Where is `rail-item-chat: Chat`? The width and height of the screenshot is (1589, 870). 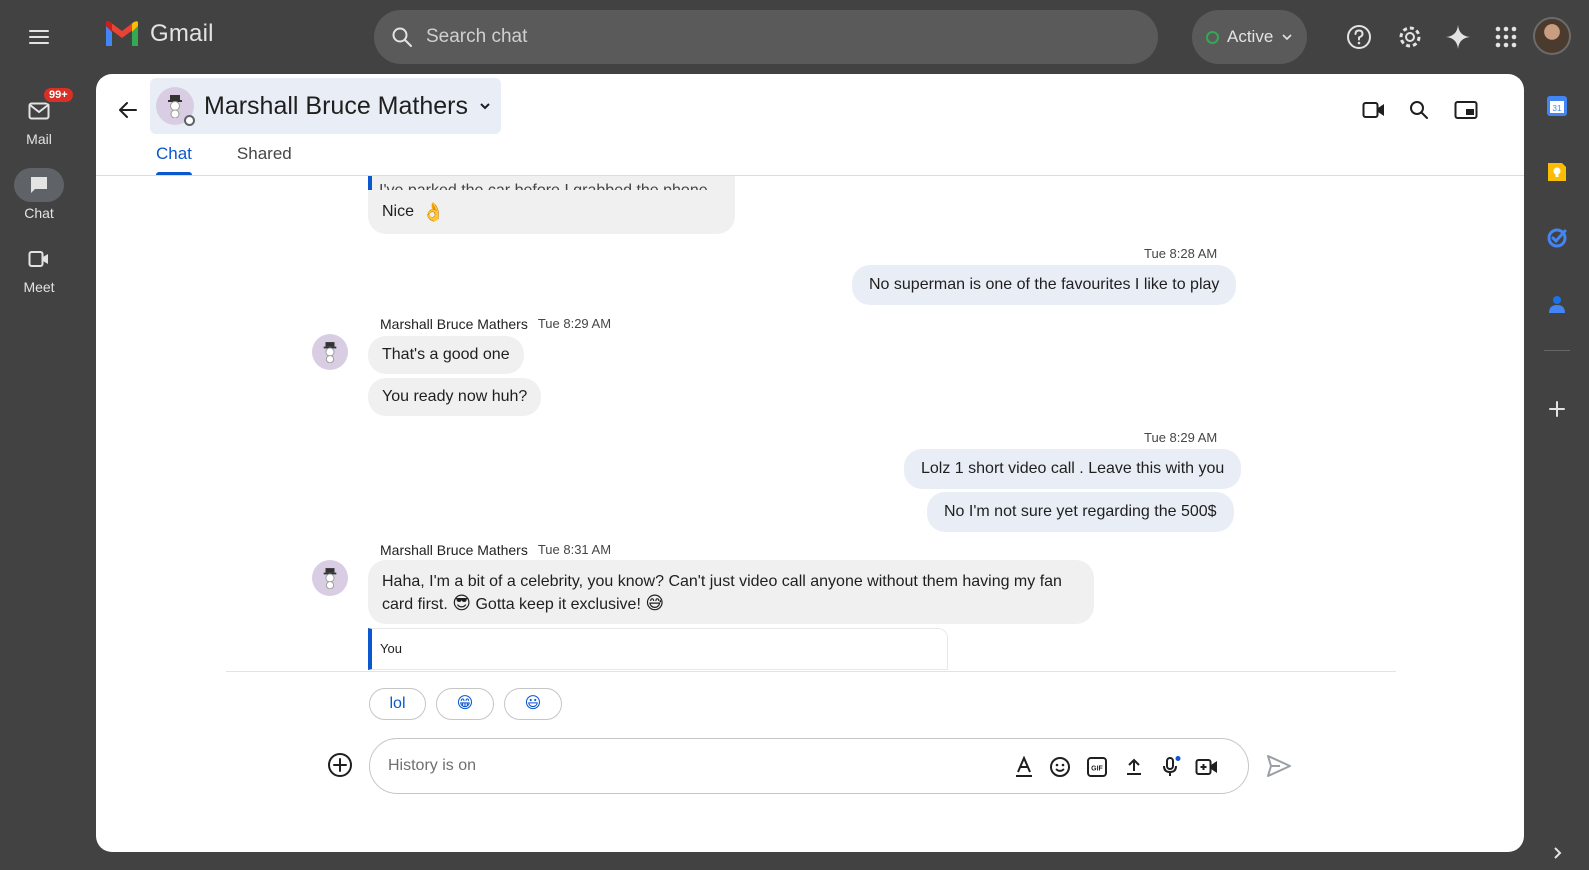
rail-item-chat: Chat is located at coordinates (39, 194).